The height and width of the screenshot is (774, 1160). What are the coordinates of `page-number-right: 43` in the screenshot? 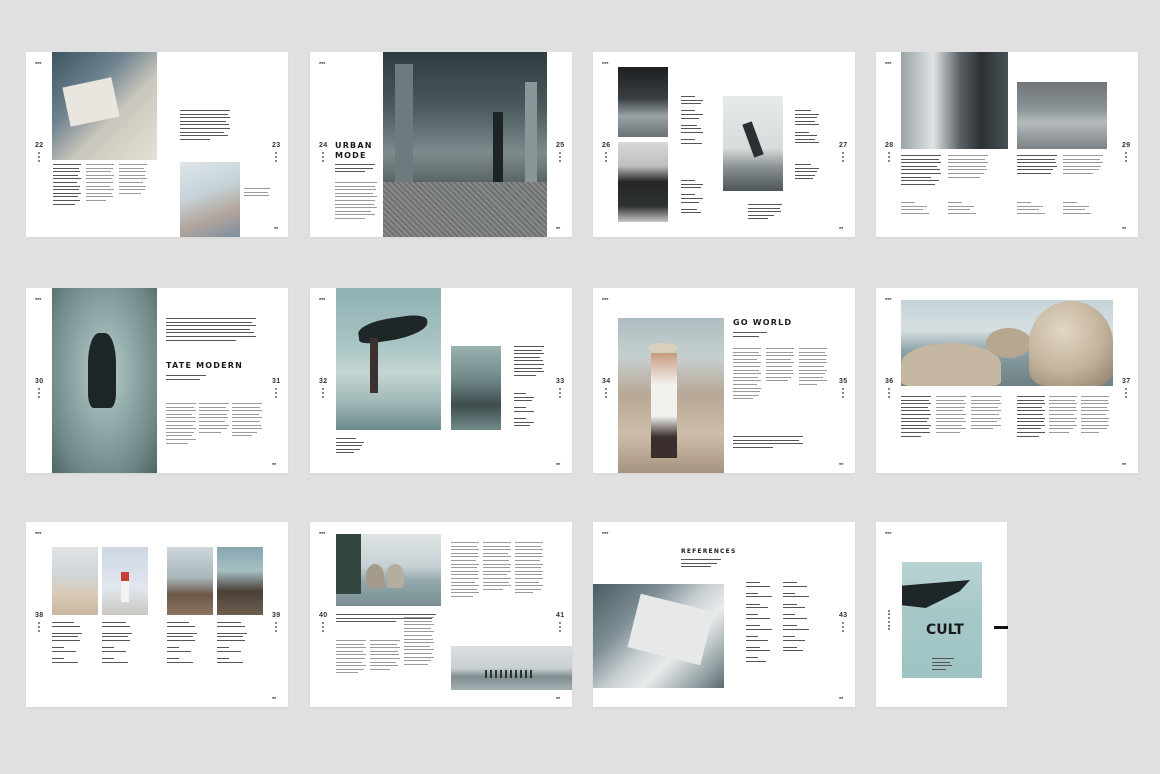 It's located at (843, 615).